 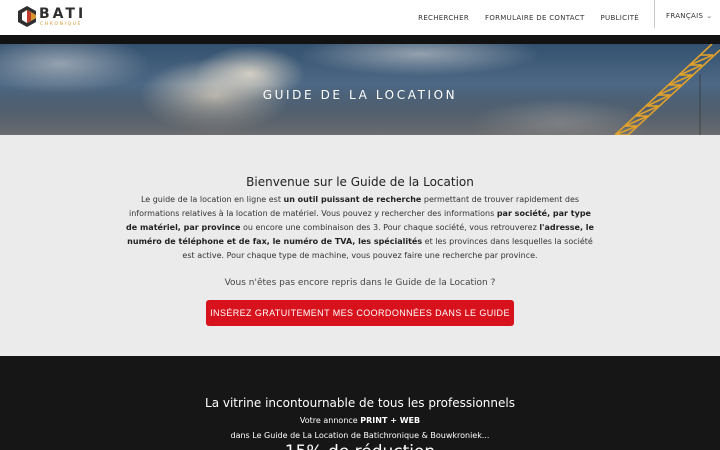 I want to click on promo-line-1-bold: PRINT + WEB, so click(x=390, y=420).